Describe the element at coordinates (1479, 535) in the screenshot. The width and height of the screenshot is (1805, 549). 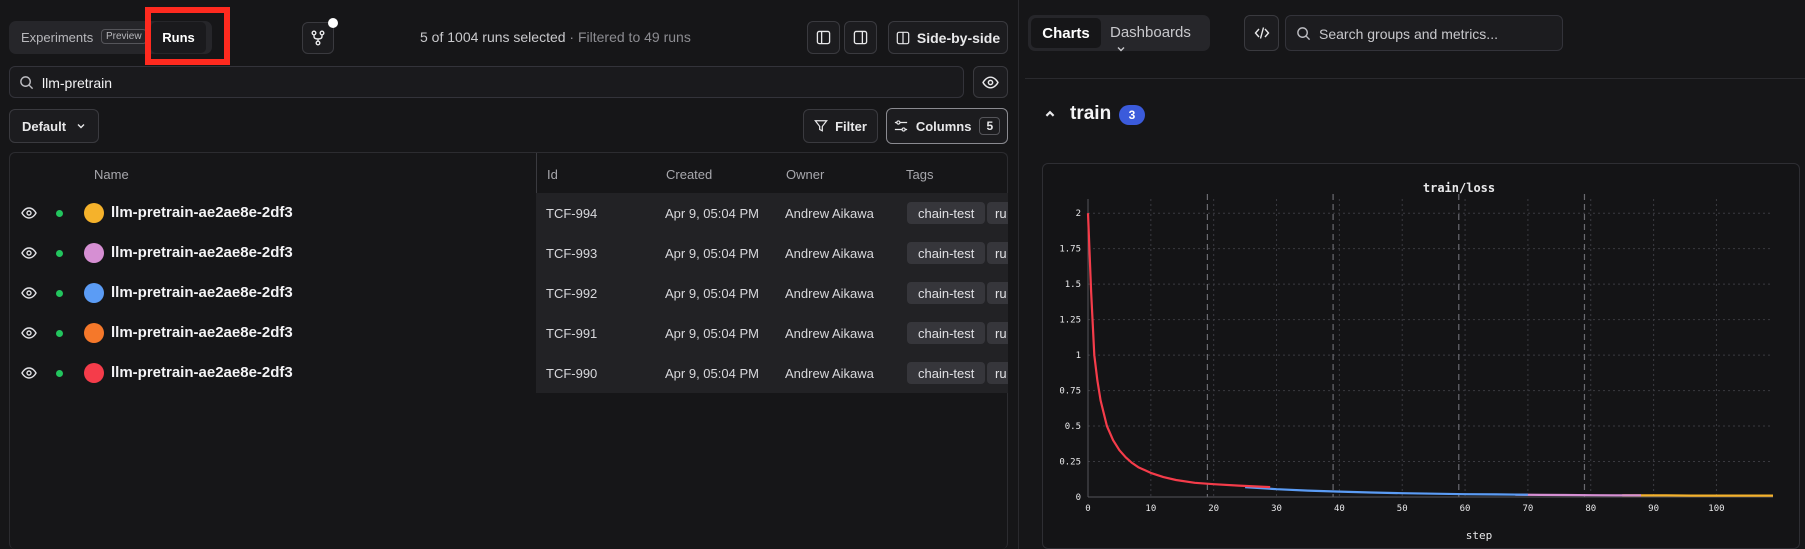
I see `chart-xlabel: step` at that location.